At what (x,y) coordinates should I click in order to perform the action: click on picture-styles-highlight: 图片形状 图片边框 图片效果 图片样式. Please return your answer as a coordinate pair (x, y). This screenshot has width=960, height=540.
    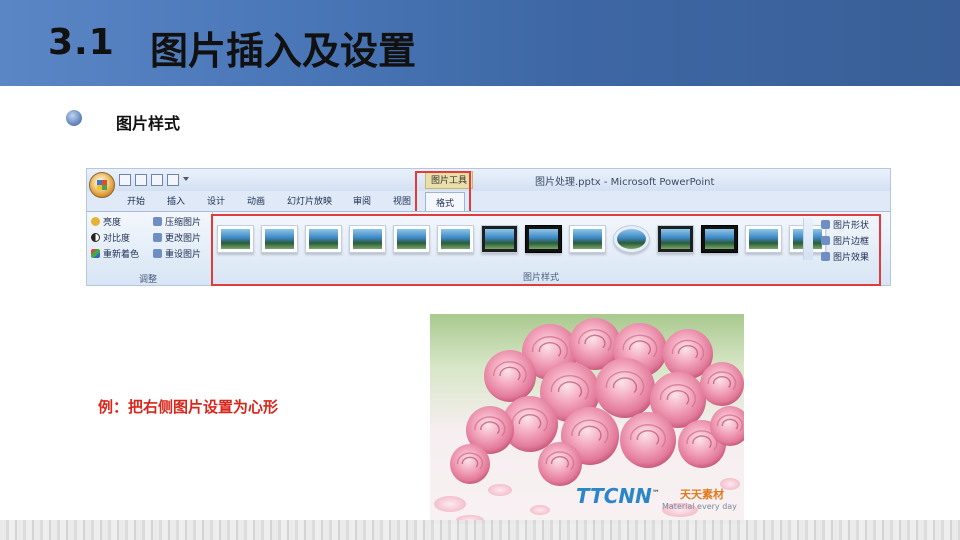
    Looking at the image, I should click on (546, 250).